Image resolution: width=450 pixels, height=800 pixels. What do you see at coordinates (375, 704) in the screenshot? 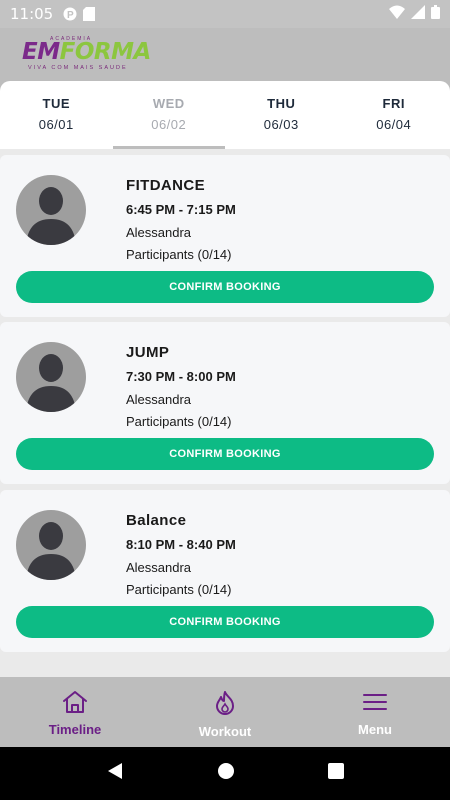
I see `menu-icon` at bounding box center [375, 704].